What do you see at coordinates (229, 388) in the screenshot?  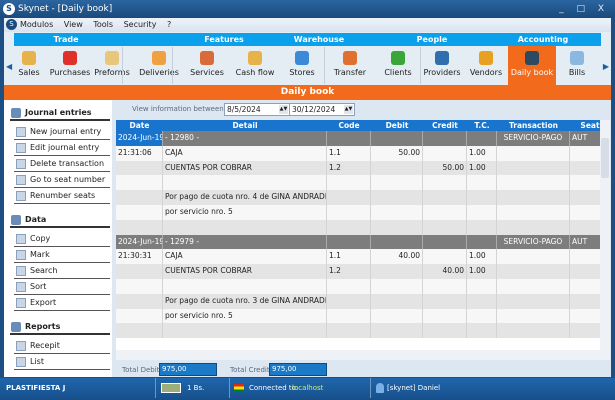 I see `divider` at bounding box center [229, 388].